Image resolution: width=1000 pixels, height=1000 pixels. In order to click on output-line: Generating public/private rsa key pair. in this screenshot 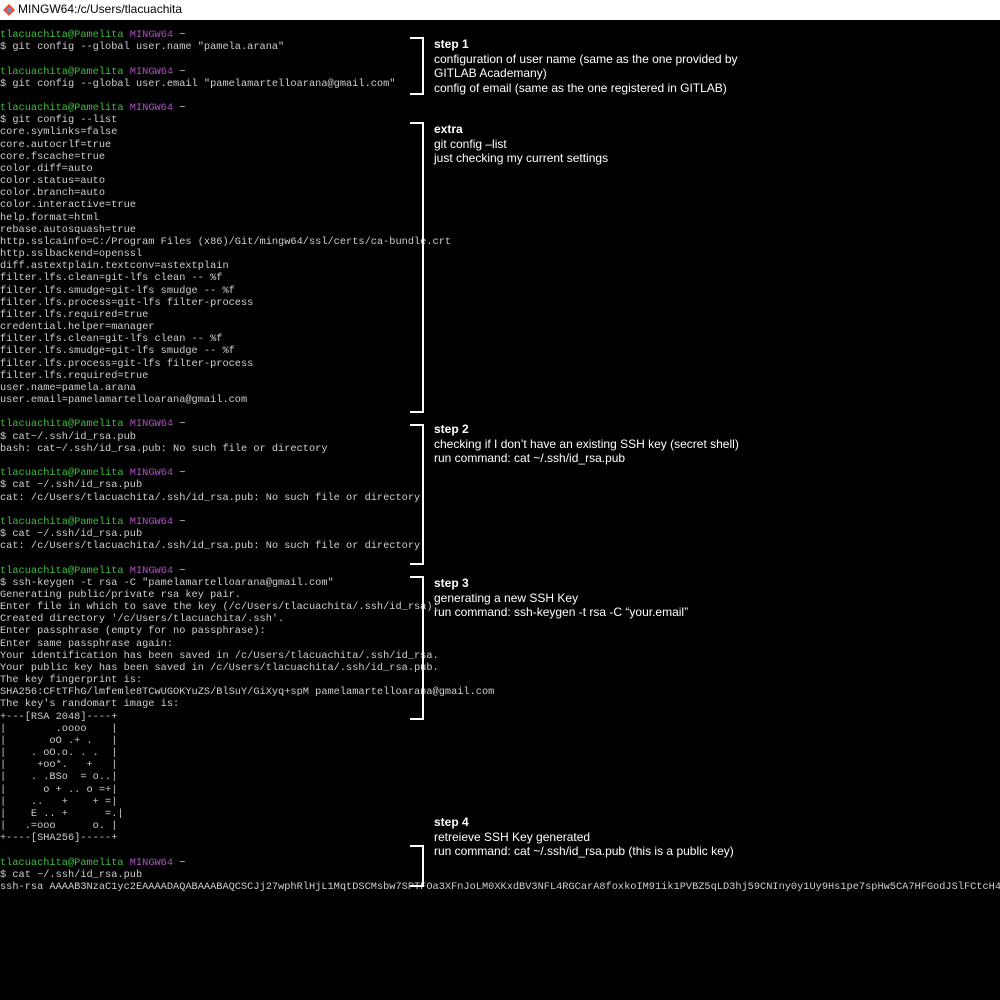, I will do `click(120, 594)`.